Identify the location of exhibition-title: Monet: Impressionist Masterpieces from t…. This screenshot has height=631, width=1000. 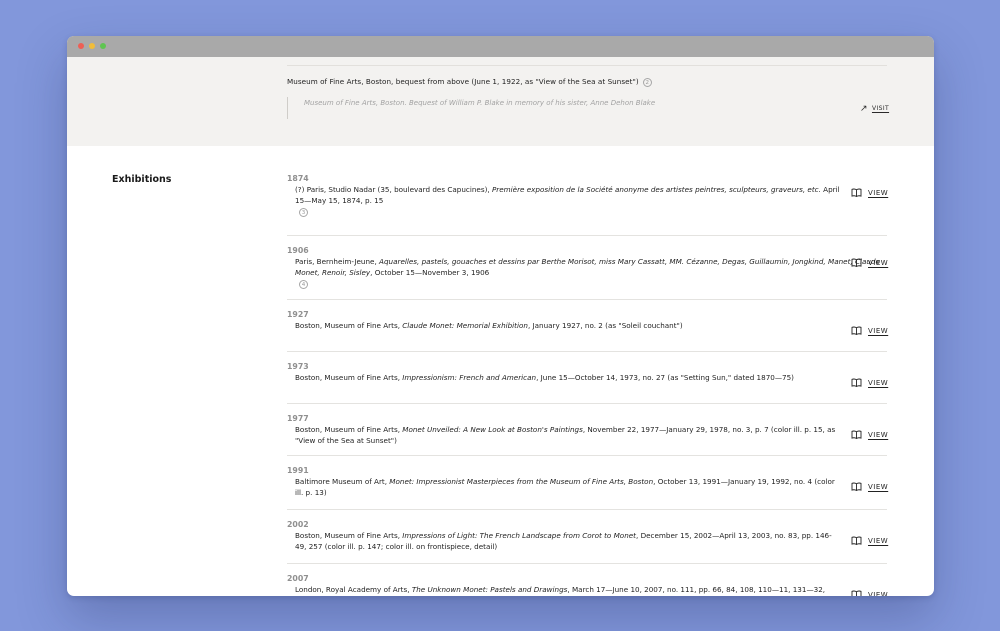
(521, 481).